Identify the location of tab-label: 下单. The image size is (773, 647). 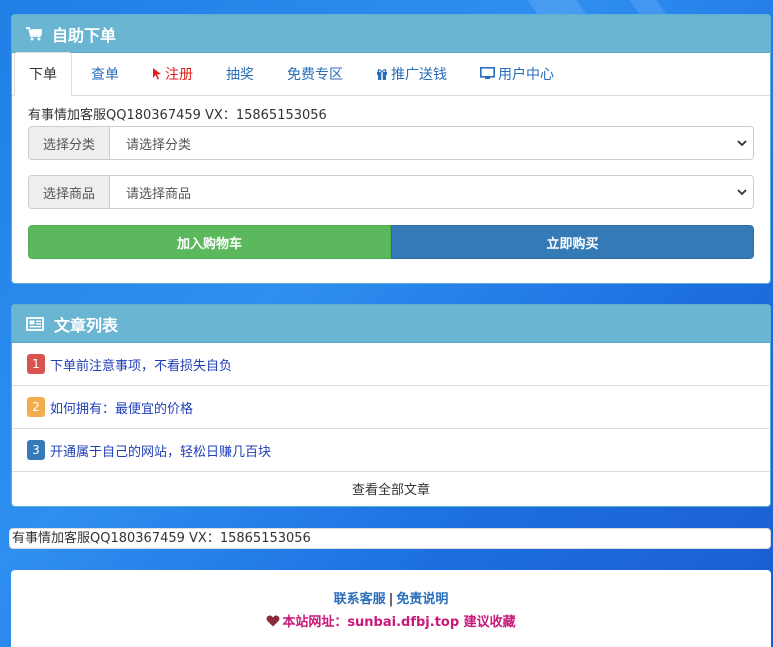
(43, 75).